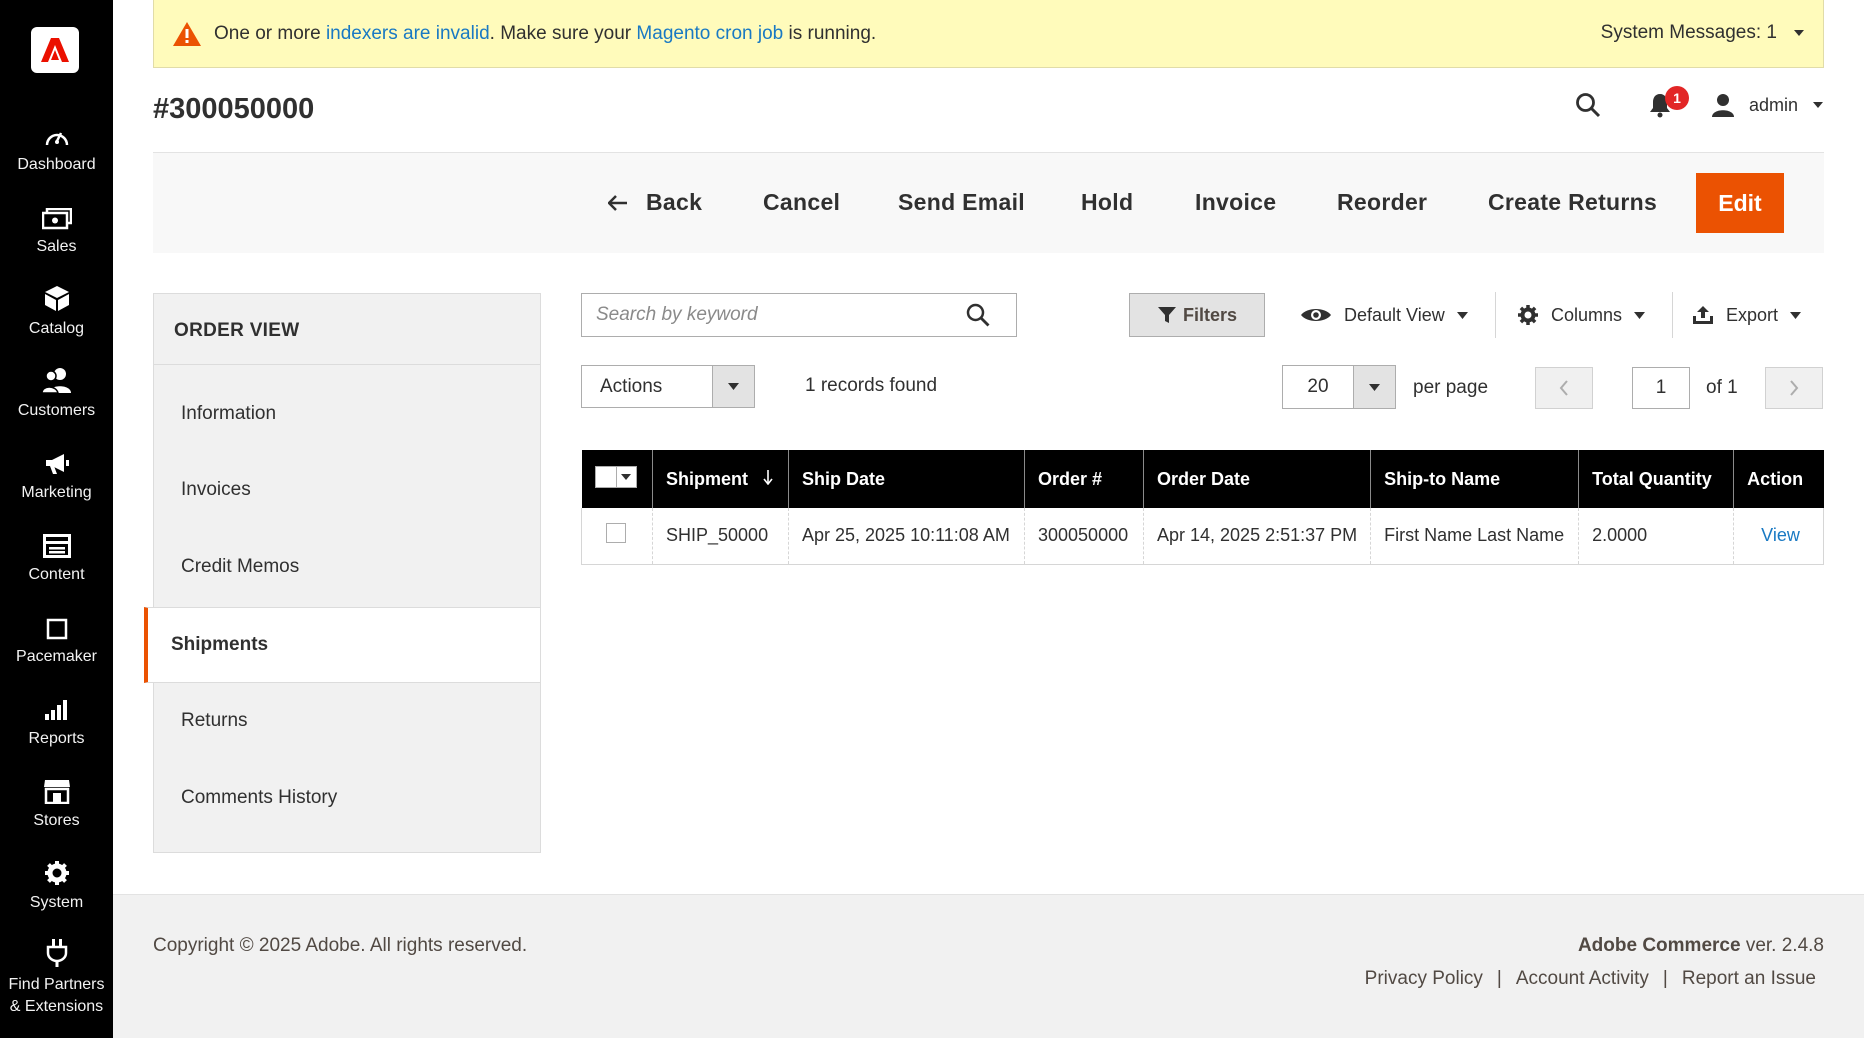 The image size is (1864, 1038). What do you see at coordinates (1235, 202) in the screenshot?
I see `invoice-button: Invoice` at bounding box center [1235, 202].